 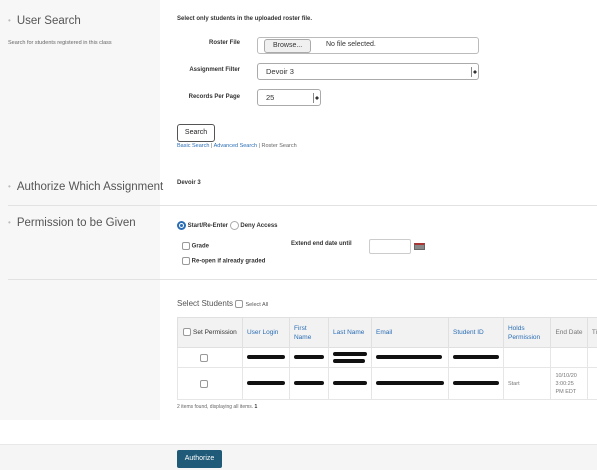 What do you see at coordinates (187, 332) in the screenshot?
I see `header-checkbox` at bounding box center [187, 332].